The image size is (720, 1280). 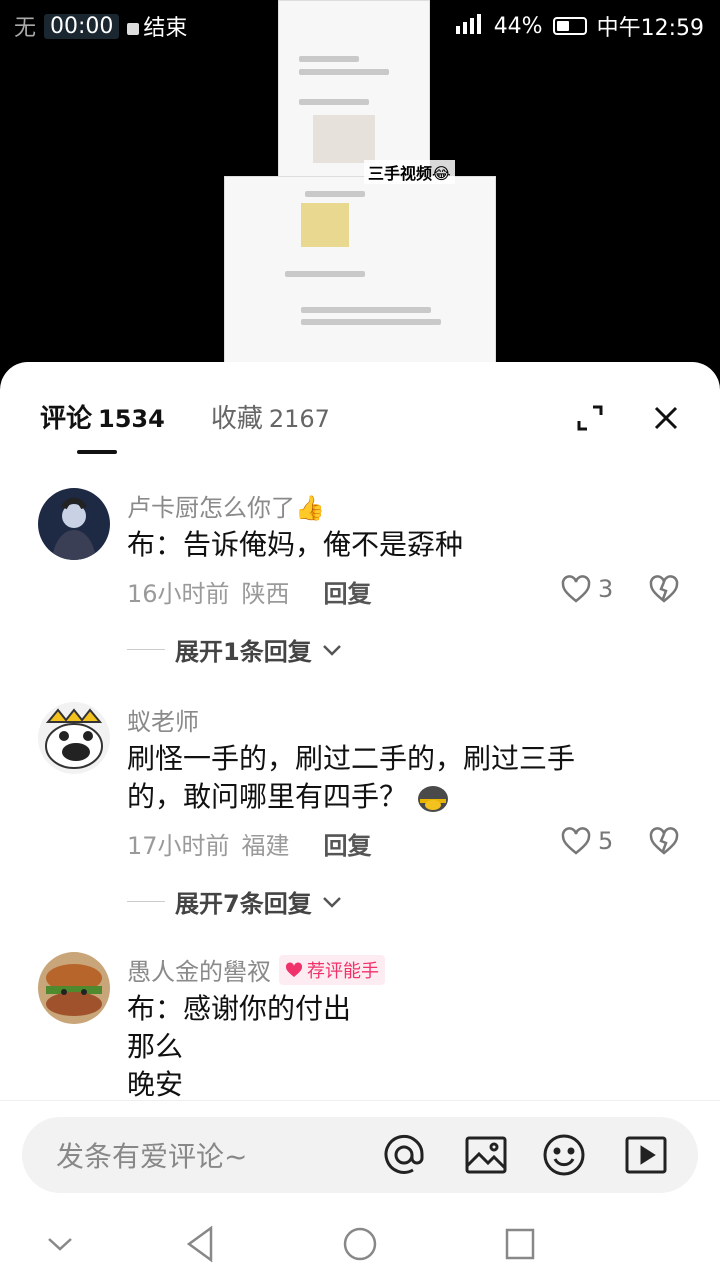 I want to click on like-count: 3, so click(x=606, y=589).